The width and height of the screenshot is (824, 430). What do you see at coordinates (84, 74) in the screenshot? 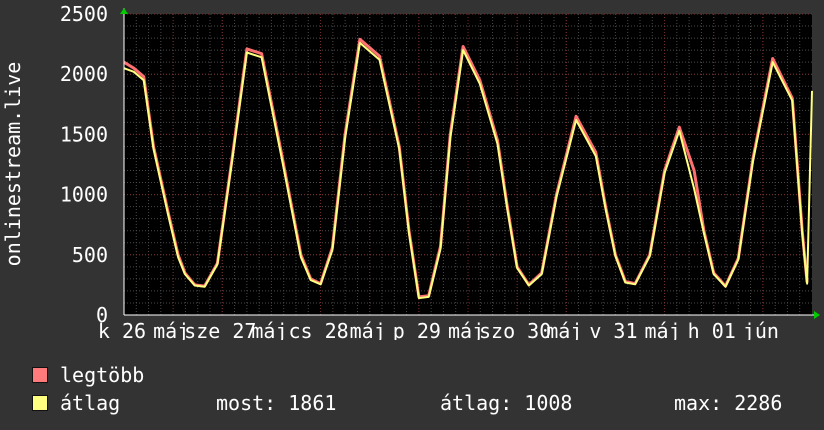
I see `y-tick-label: 2000` at bounding box center [84, 74].